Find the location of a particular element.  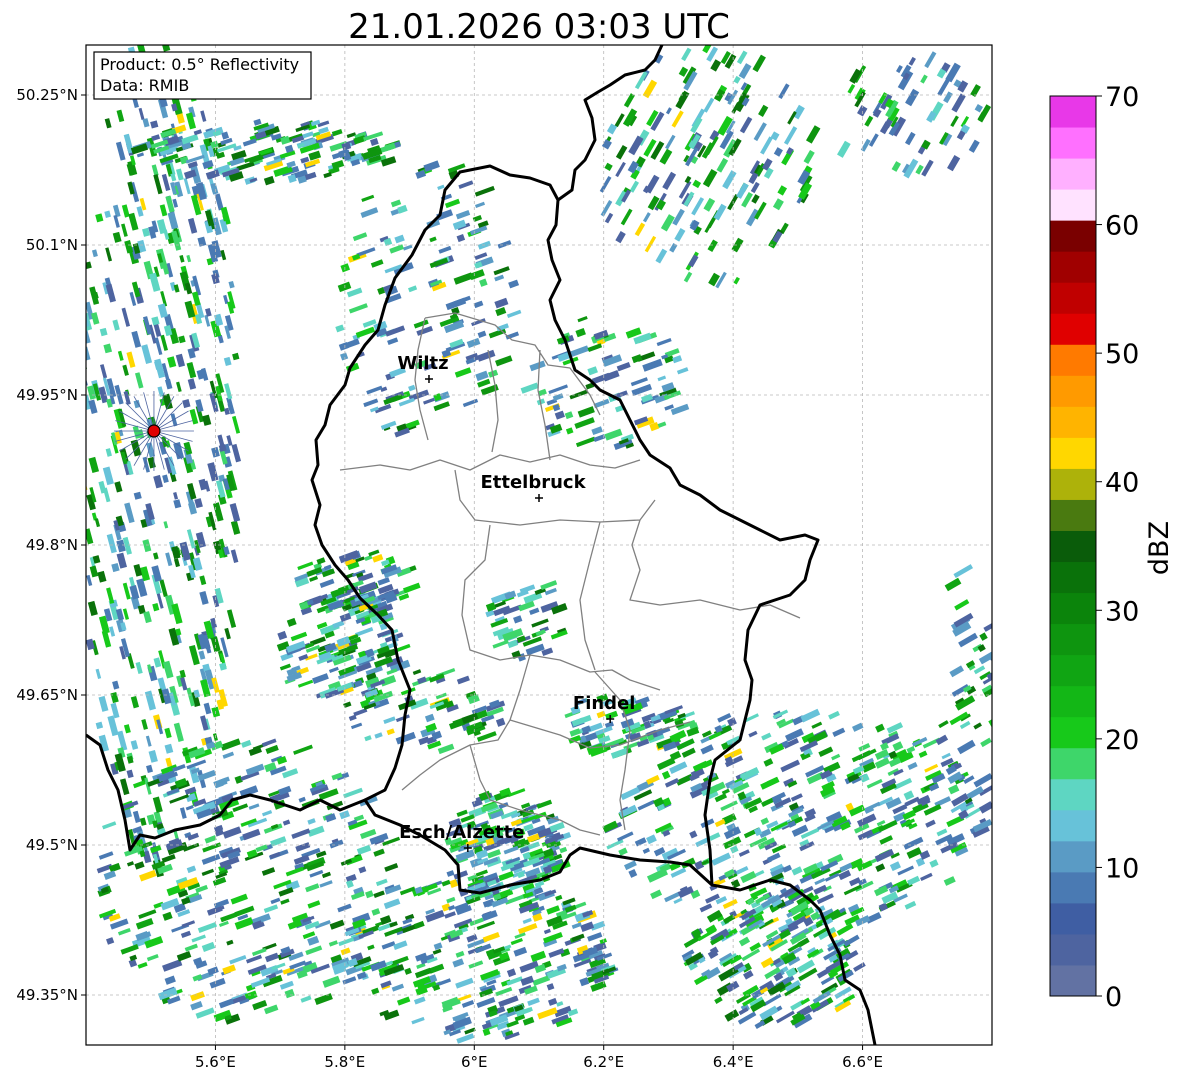

y-tick-label: 49.5°N is located at coordinates (52, 845).